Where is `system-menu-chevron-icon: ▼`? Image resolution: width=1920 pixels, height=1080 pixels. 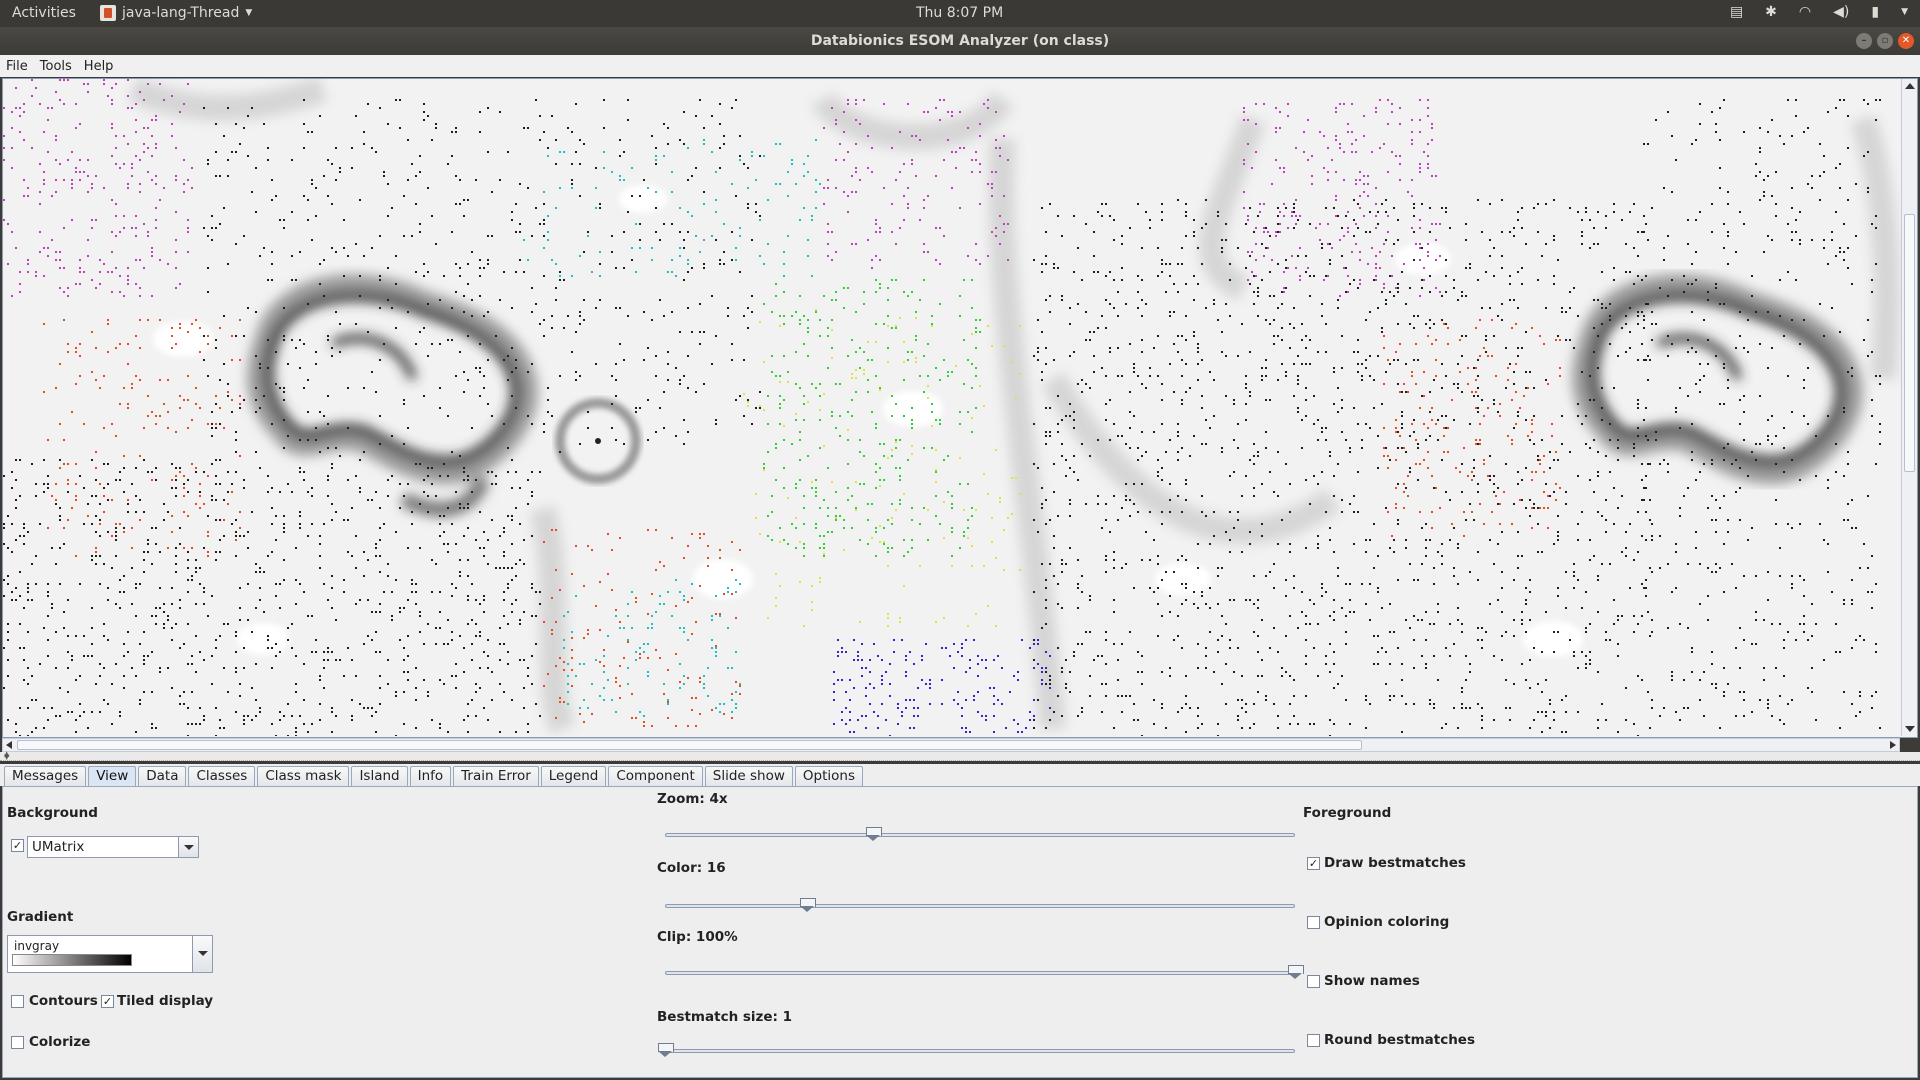
system-menu-chevron-icon: ▼ is located at coordinates (1904, 12).